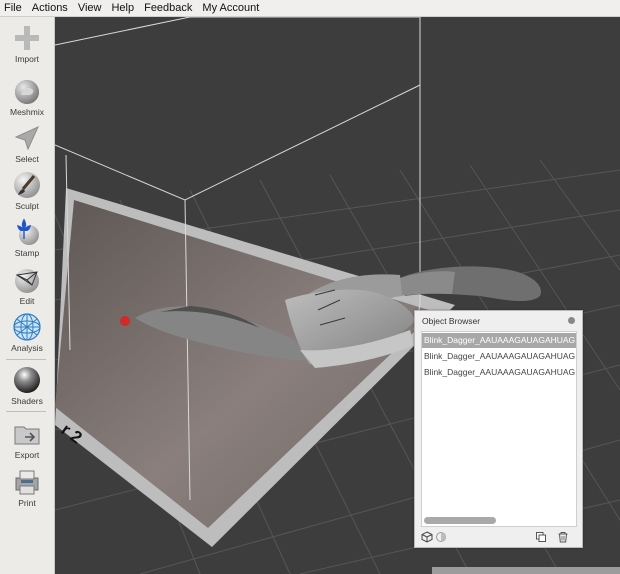 The image size is (620, 574). I want to click on status-strip, so click(526, 570).